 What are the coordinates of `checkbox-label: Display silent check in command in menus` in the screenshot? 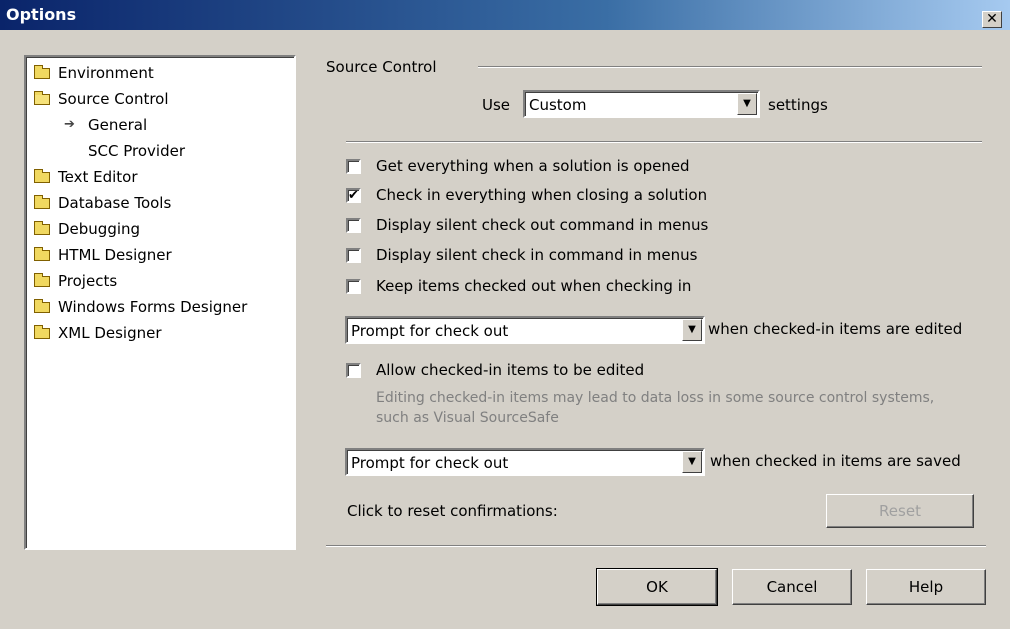 It's located at (537, 255).